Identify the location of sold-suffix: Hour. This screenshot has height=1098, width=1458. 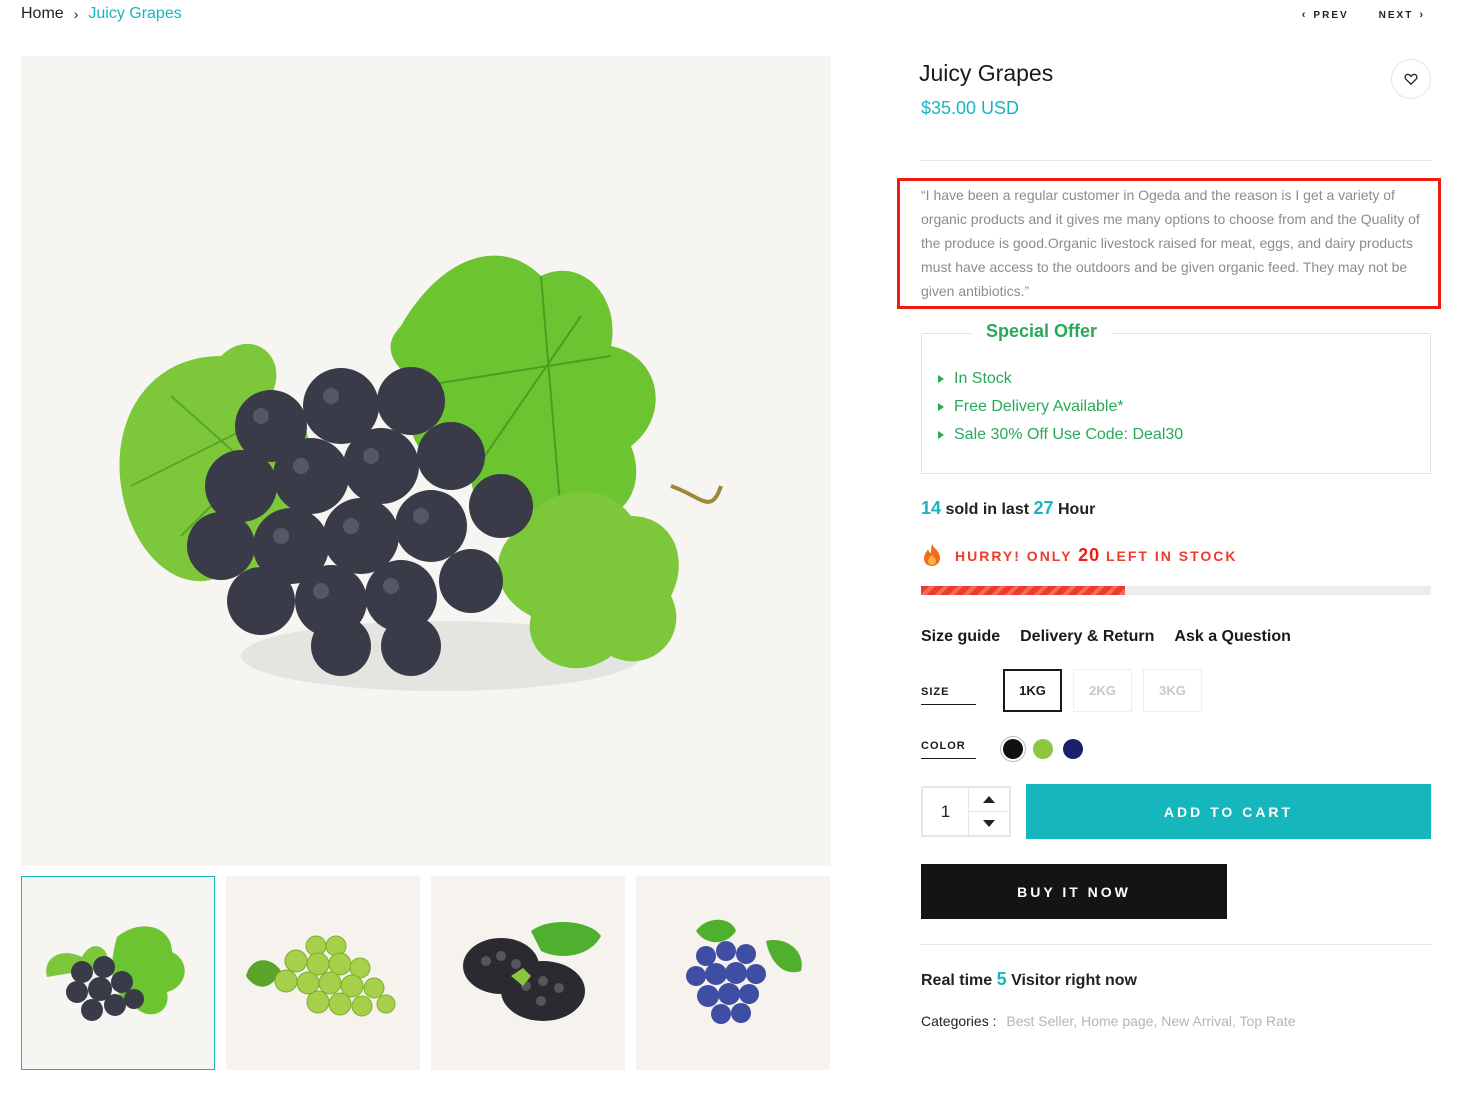
(1077, 509).